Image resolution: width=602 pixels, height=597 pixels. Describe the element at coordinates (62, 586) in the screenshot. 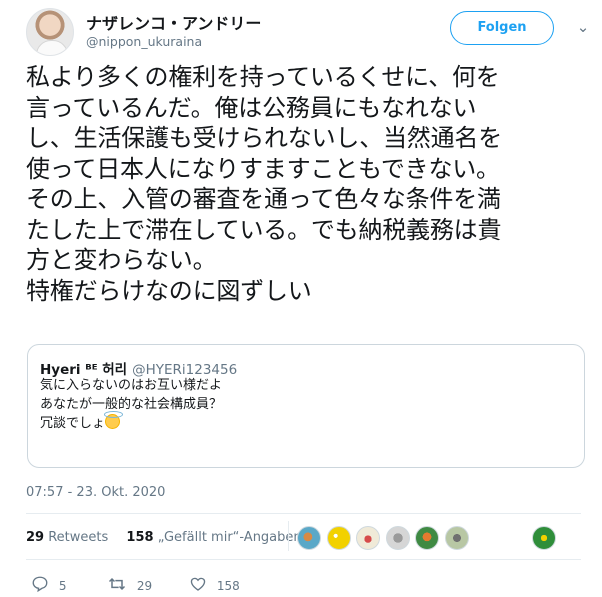

I see `reply-count: 5` at that location.